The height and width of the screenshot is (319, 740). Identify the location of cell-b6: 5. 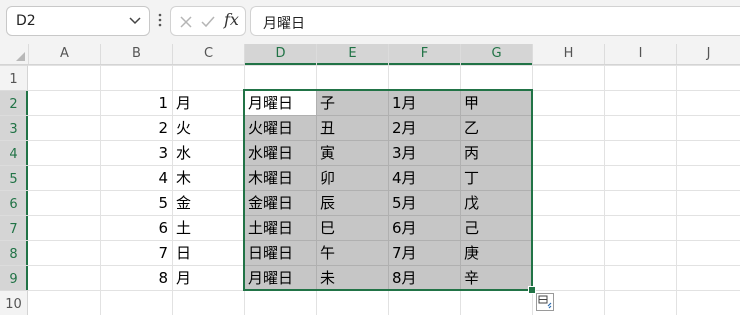
(136, 202).